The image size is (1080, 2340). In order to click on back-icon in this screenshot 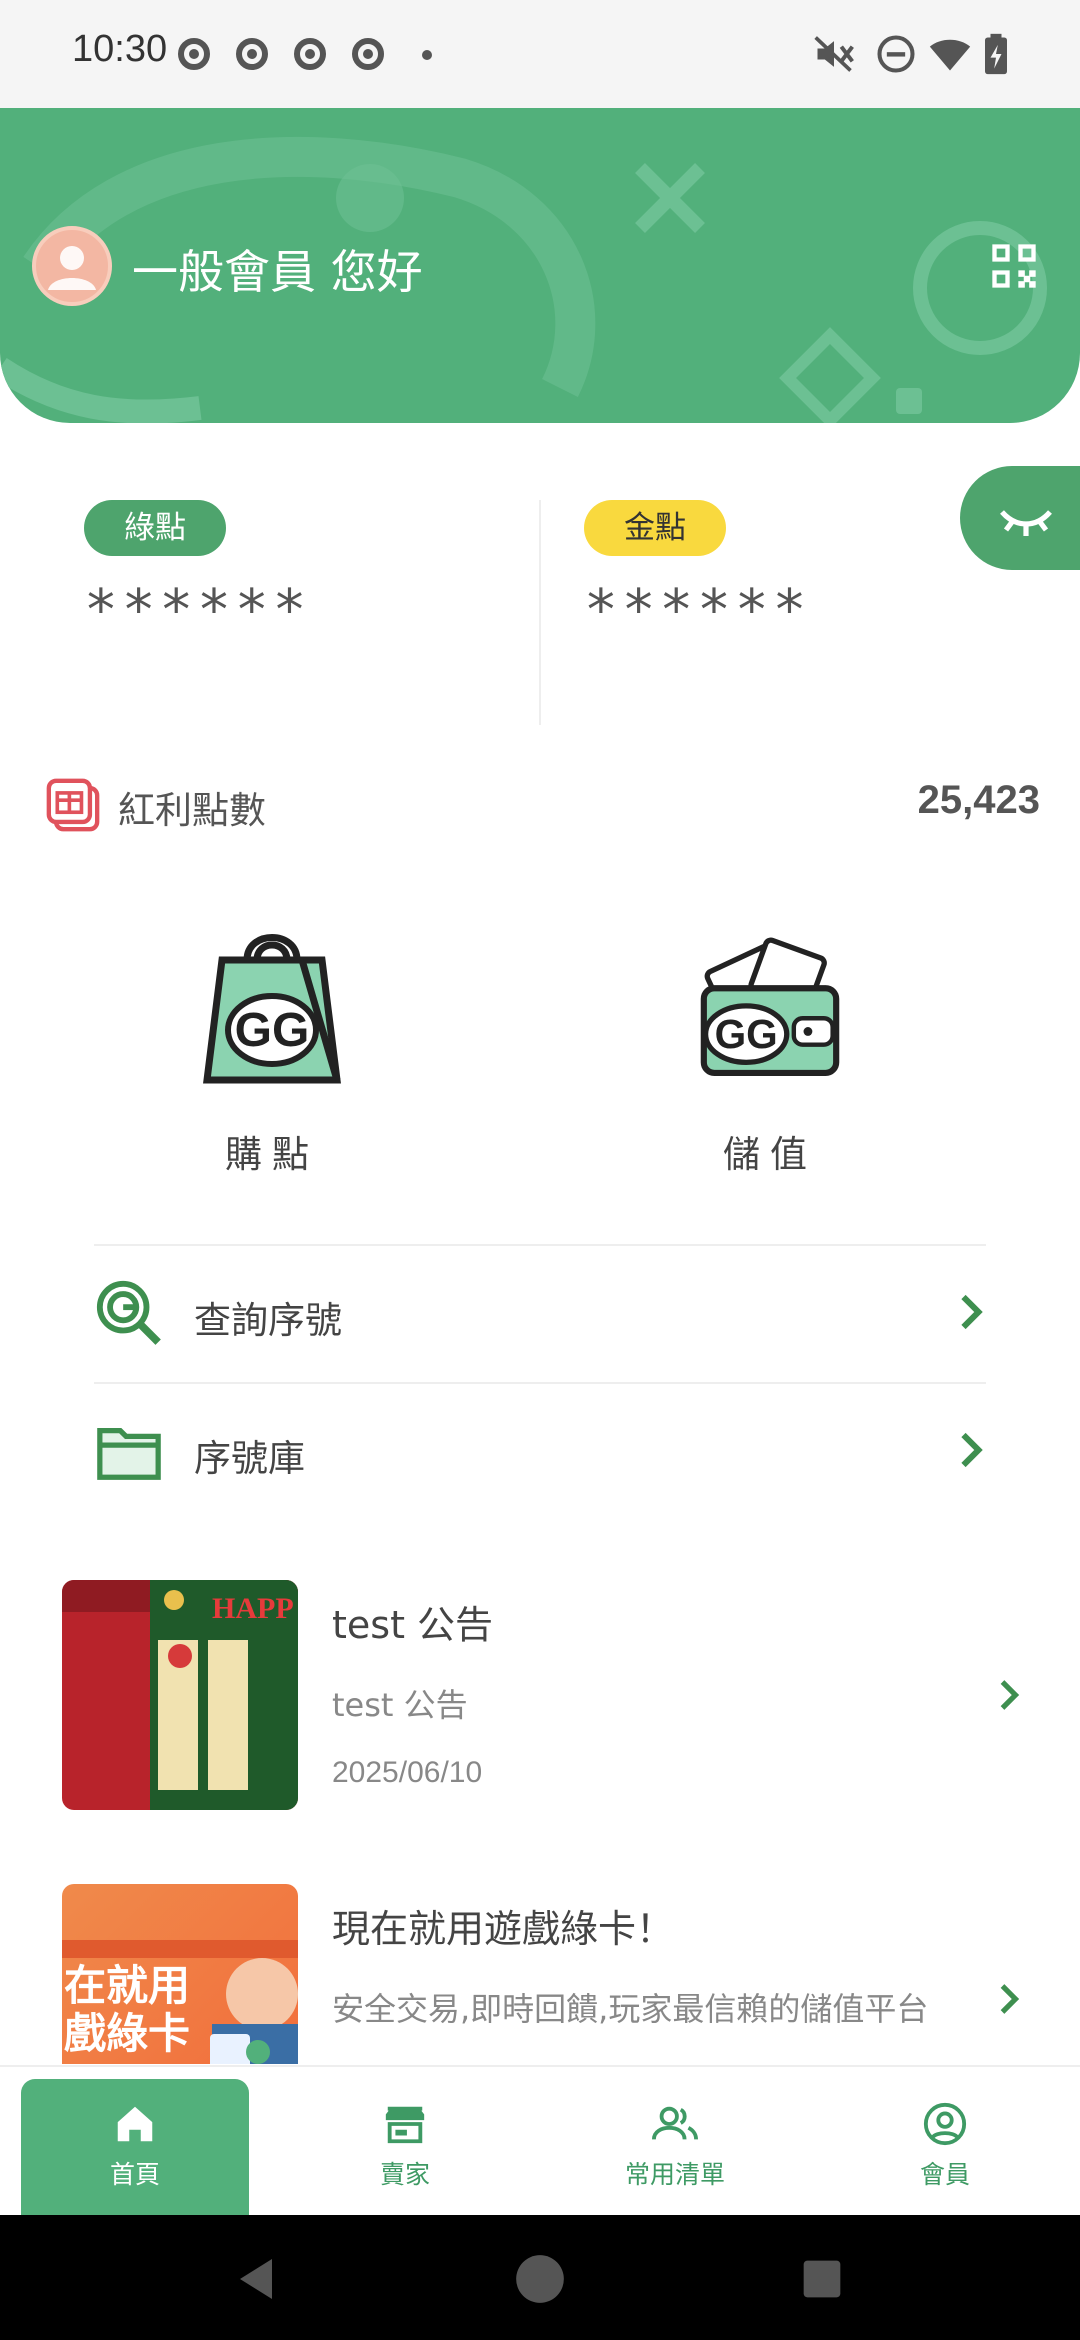, I will do `click(256, 2279)`.